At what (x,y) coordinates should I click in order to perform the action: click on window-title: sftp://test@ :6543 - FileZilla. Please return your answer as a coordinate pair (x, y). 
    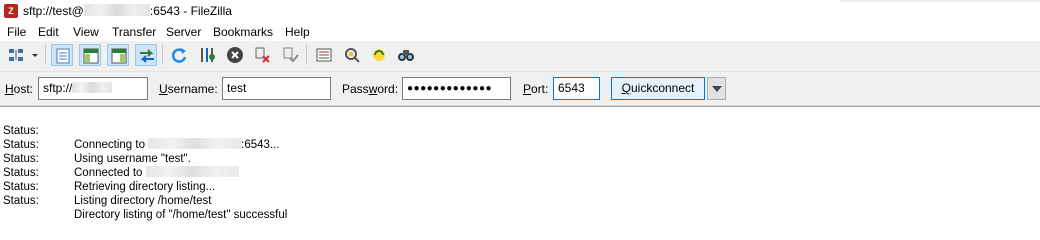
    Looking at the image, I should click on (127, 11).